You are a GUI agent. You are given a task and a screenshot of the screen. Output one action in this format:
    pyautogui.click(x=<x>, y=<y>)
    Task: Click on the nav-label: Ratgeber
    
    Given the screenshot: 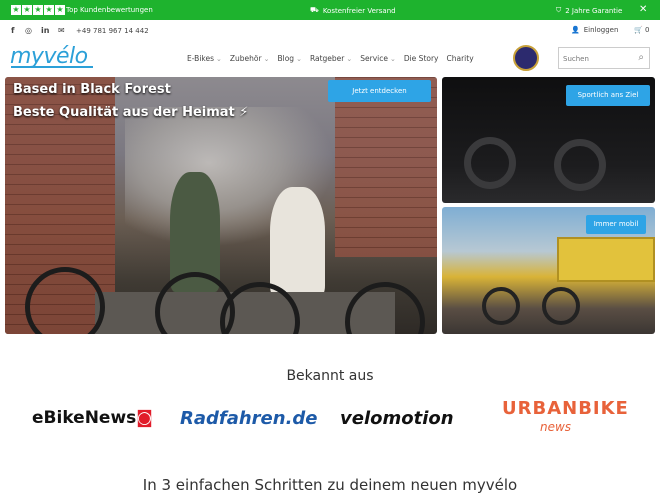 What is the action you would take?
    pyautogui.click(x=327, y=58)
    